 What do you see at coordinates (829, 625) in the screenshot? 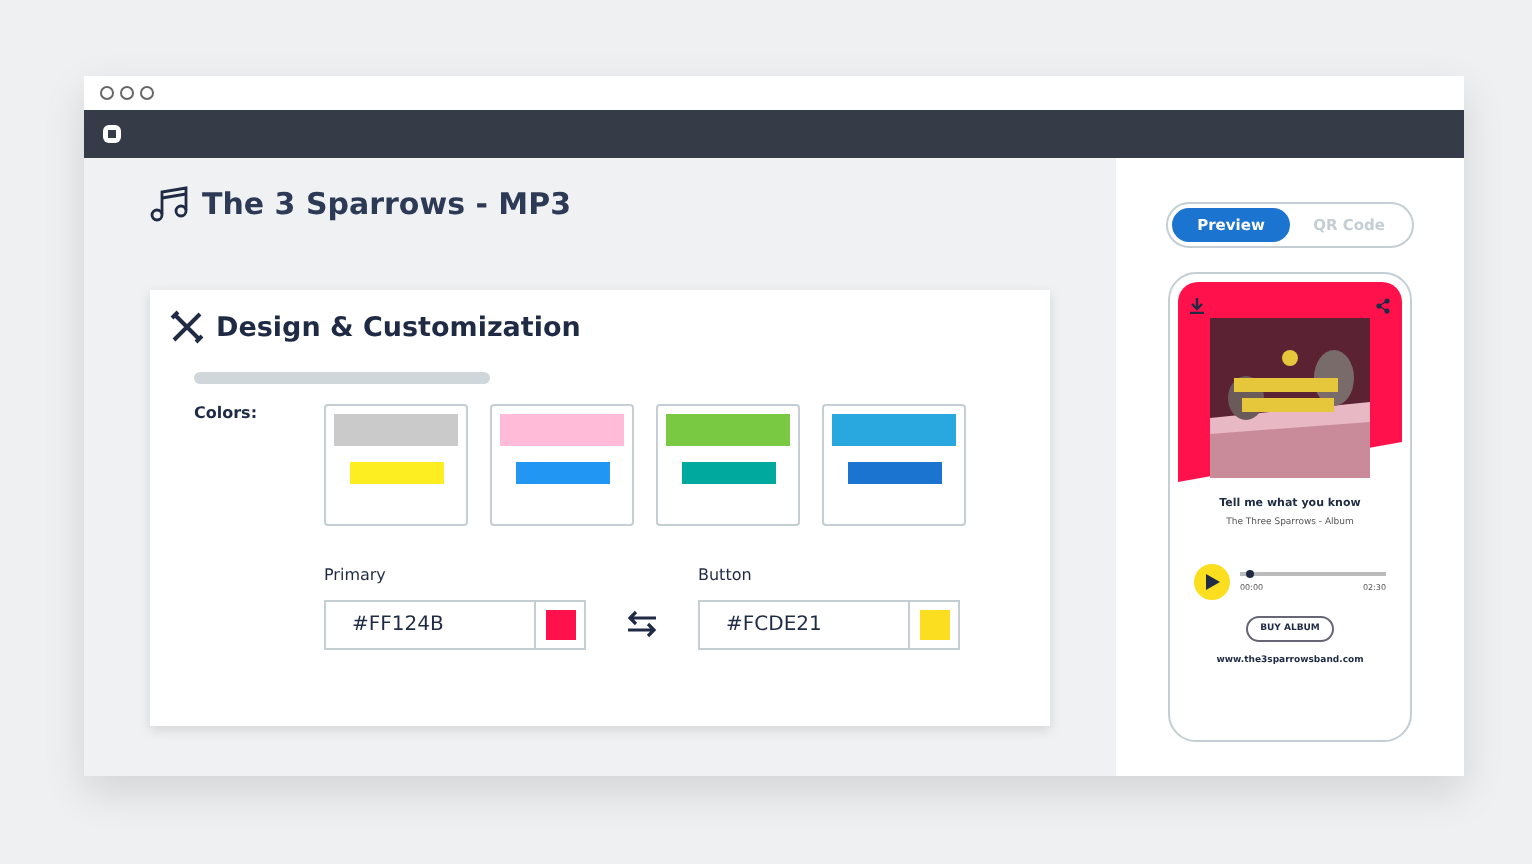
I see `color-input: #FCDE21` at bounding box center [829, 625].